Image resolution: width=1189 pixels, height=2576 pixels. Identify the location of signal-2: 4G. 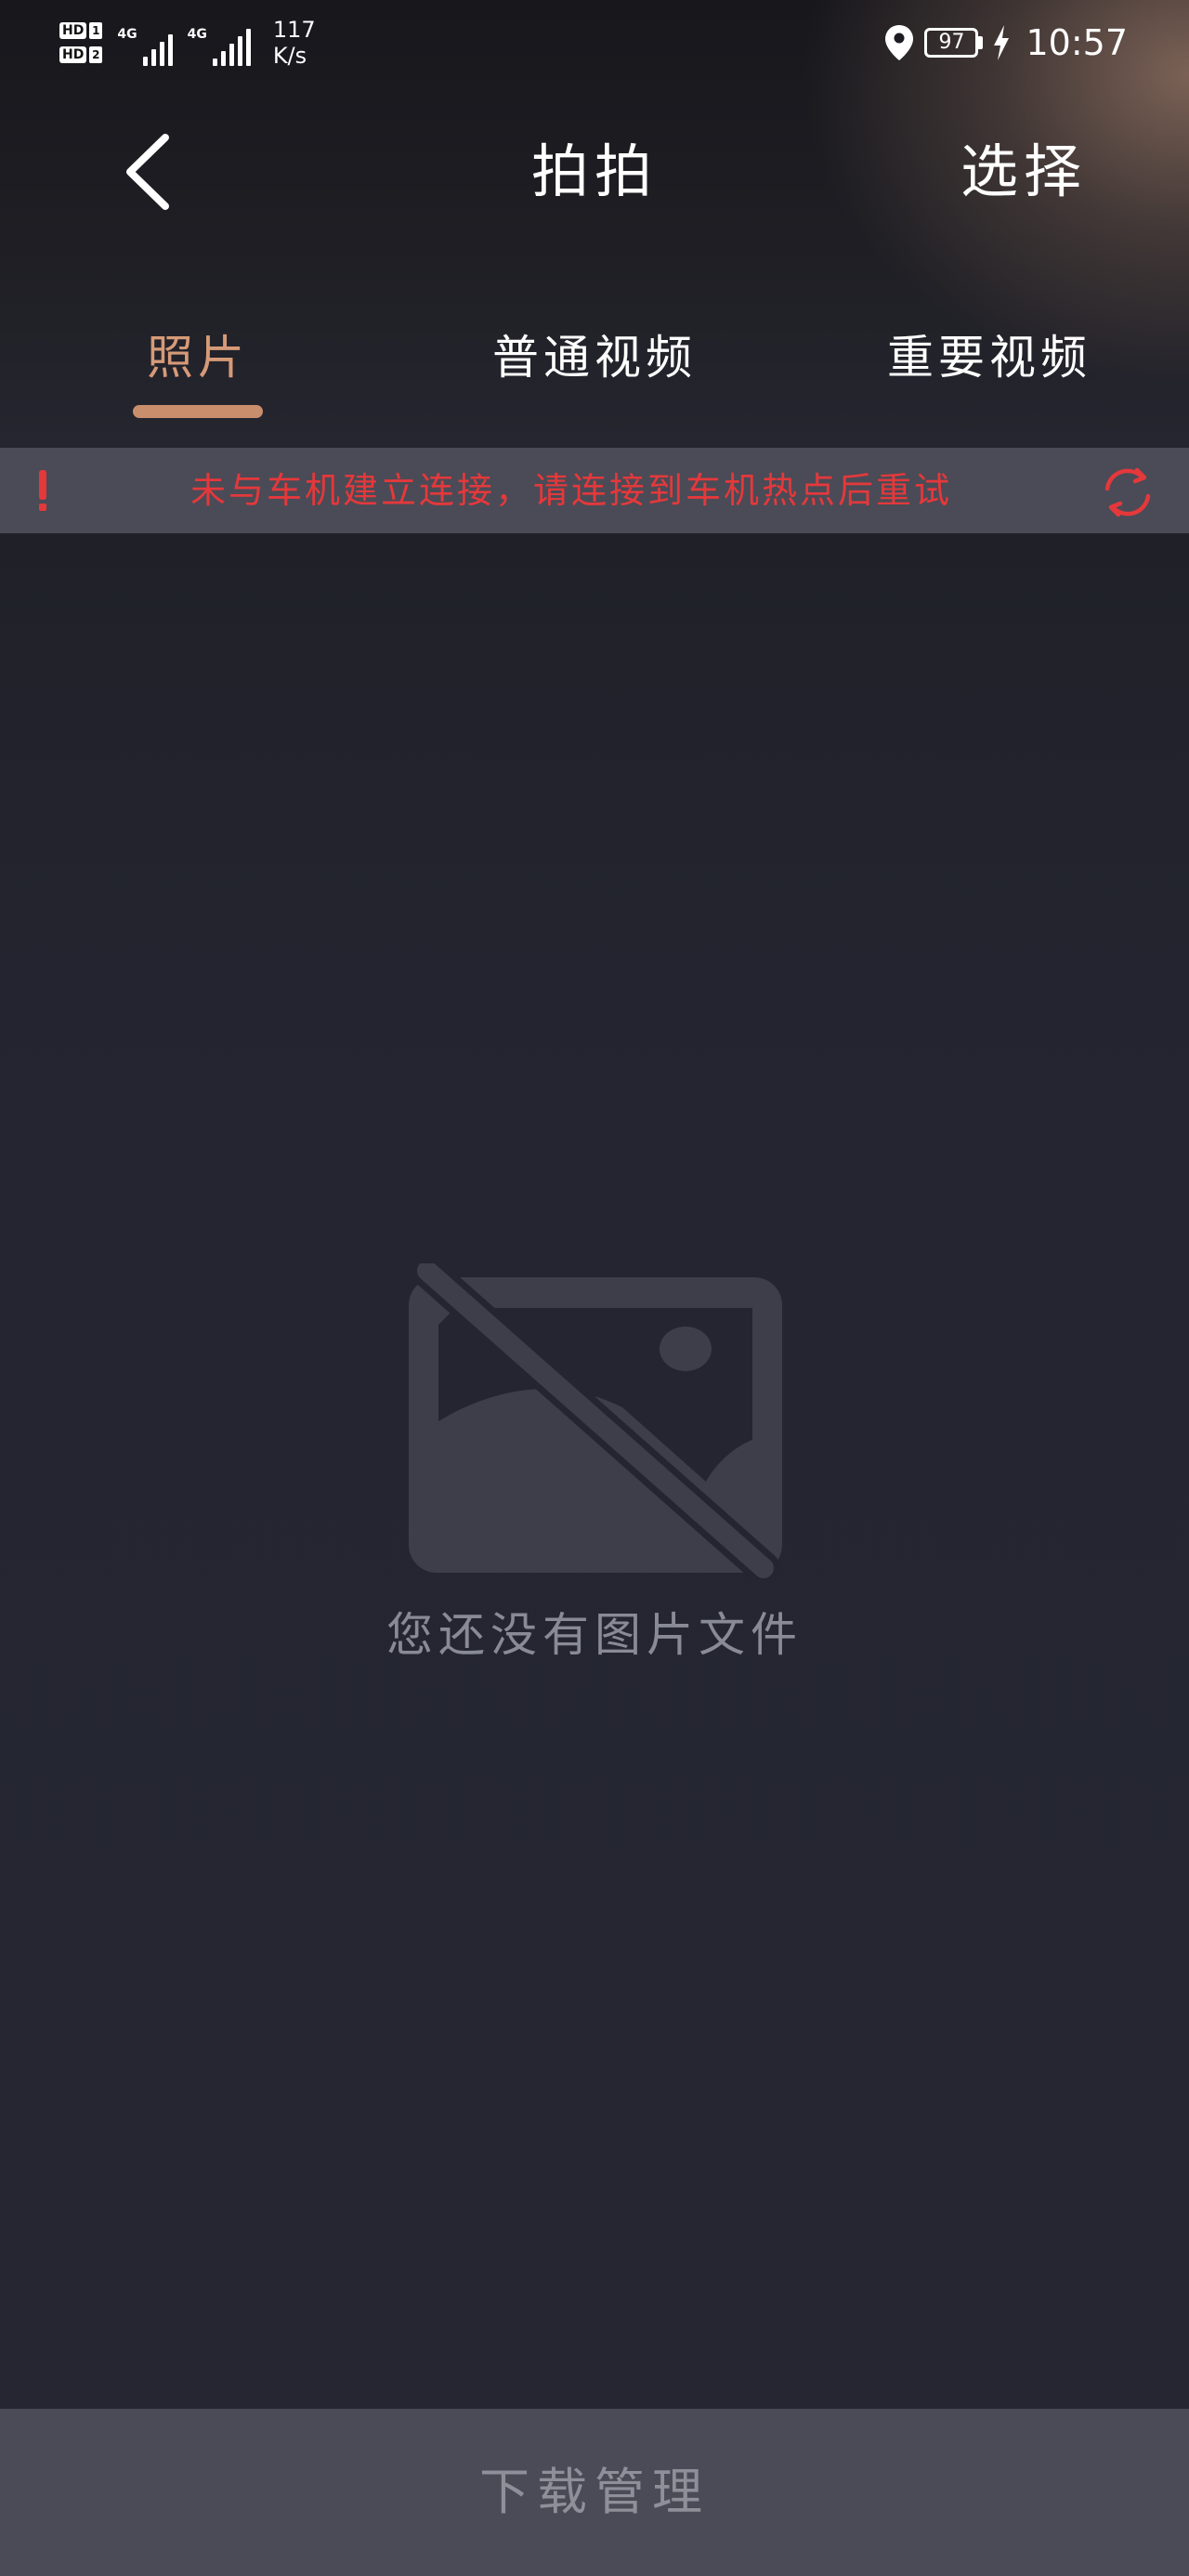
(219, 43).